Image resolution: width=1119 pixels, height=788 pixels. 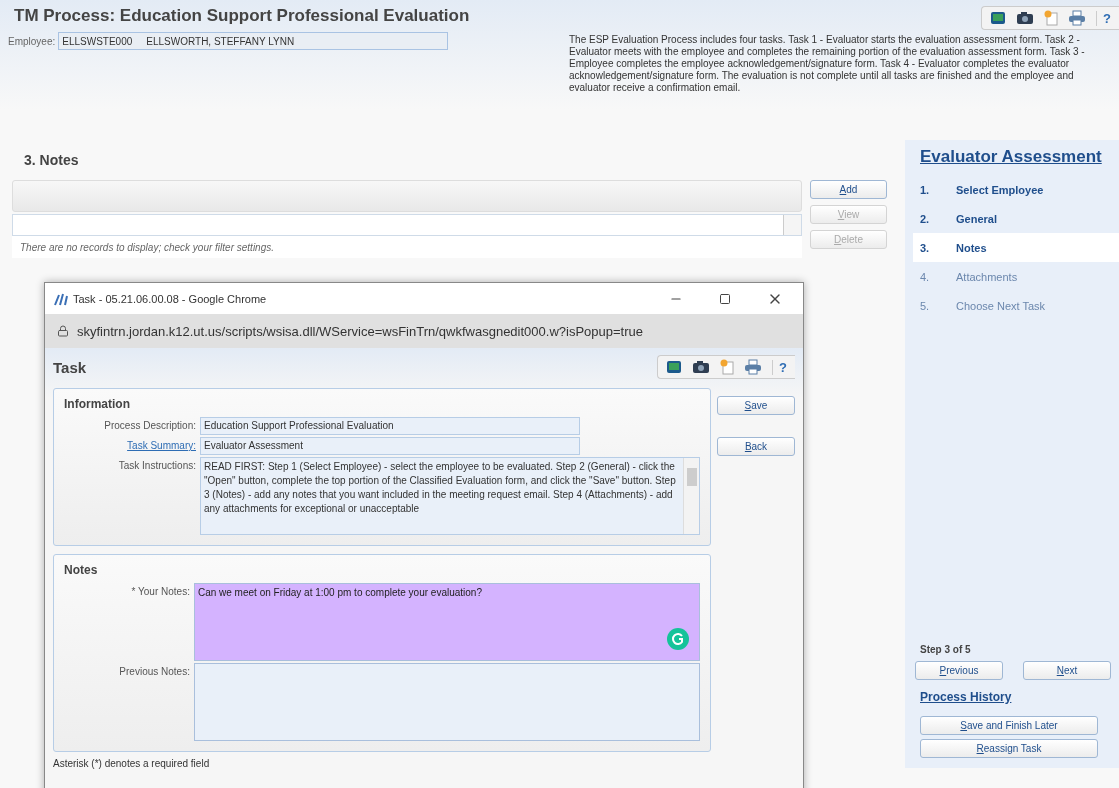 What do you see at coordinates (1019, 697) in the screenshot?
I see `process-history-link: Process History` at bounding box center [1019, 697].